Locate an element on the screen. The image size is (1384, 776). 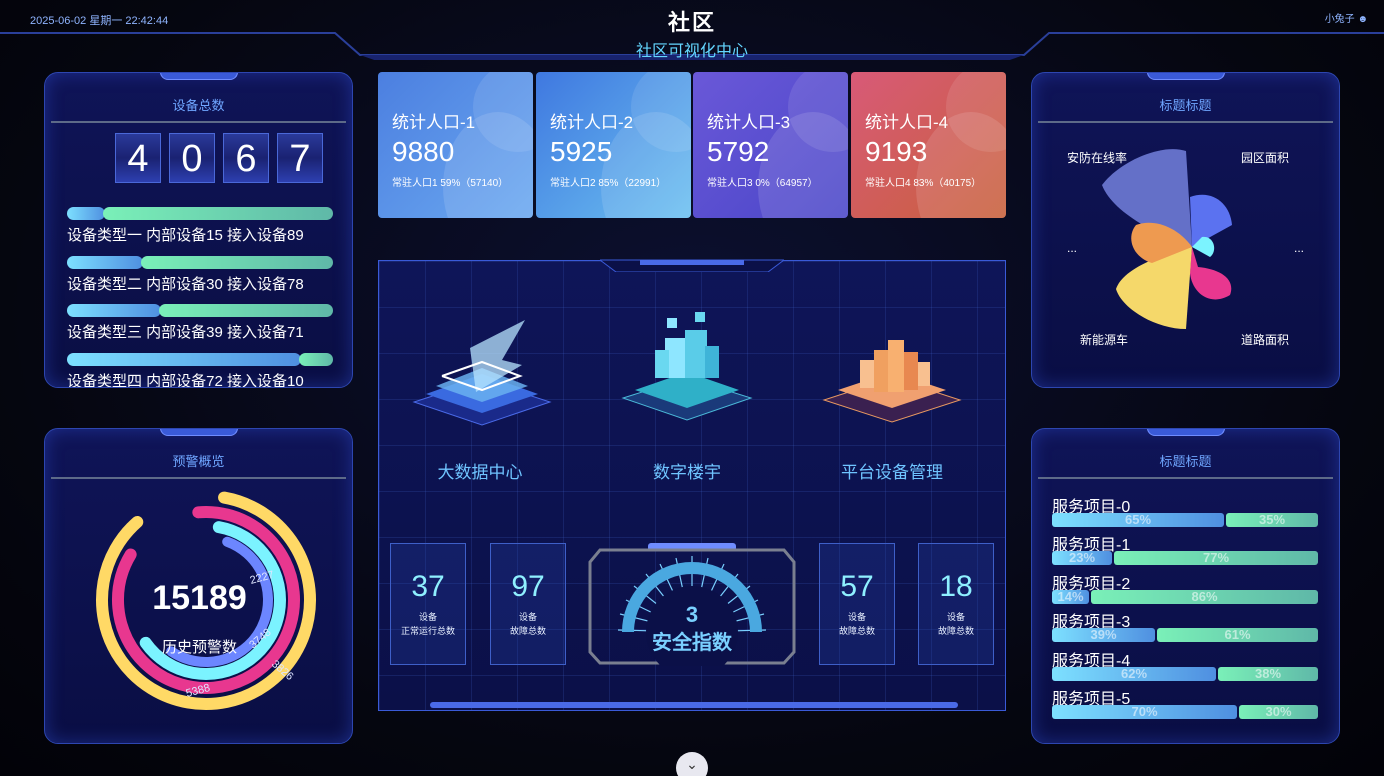
service-item: 服务项目-1 23% 77% is located at coordinates (1185, 550).